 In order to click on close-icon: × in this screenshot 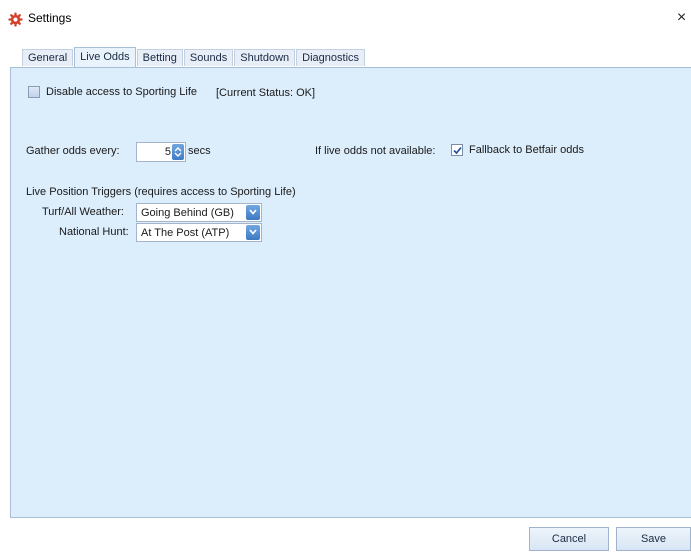, I will do `click(681, 18)`.